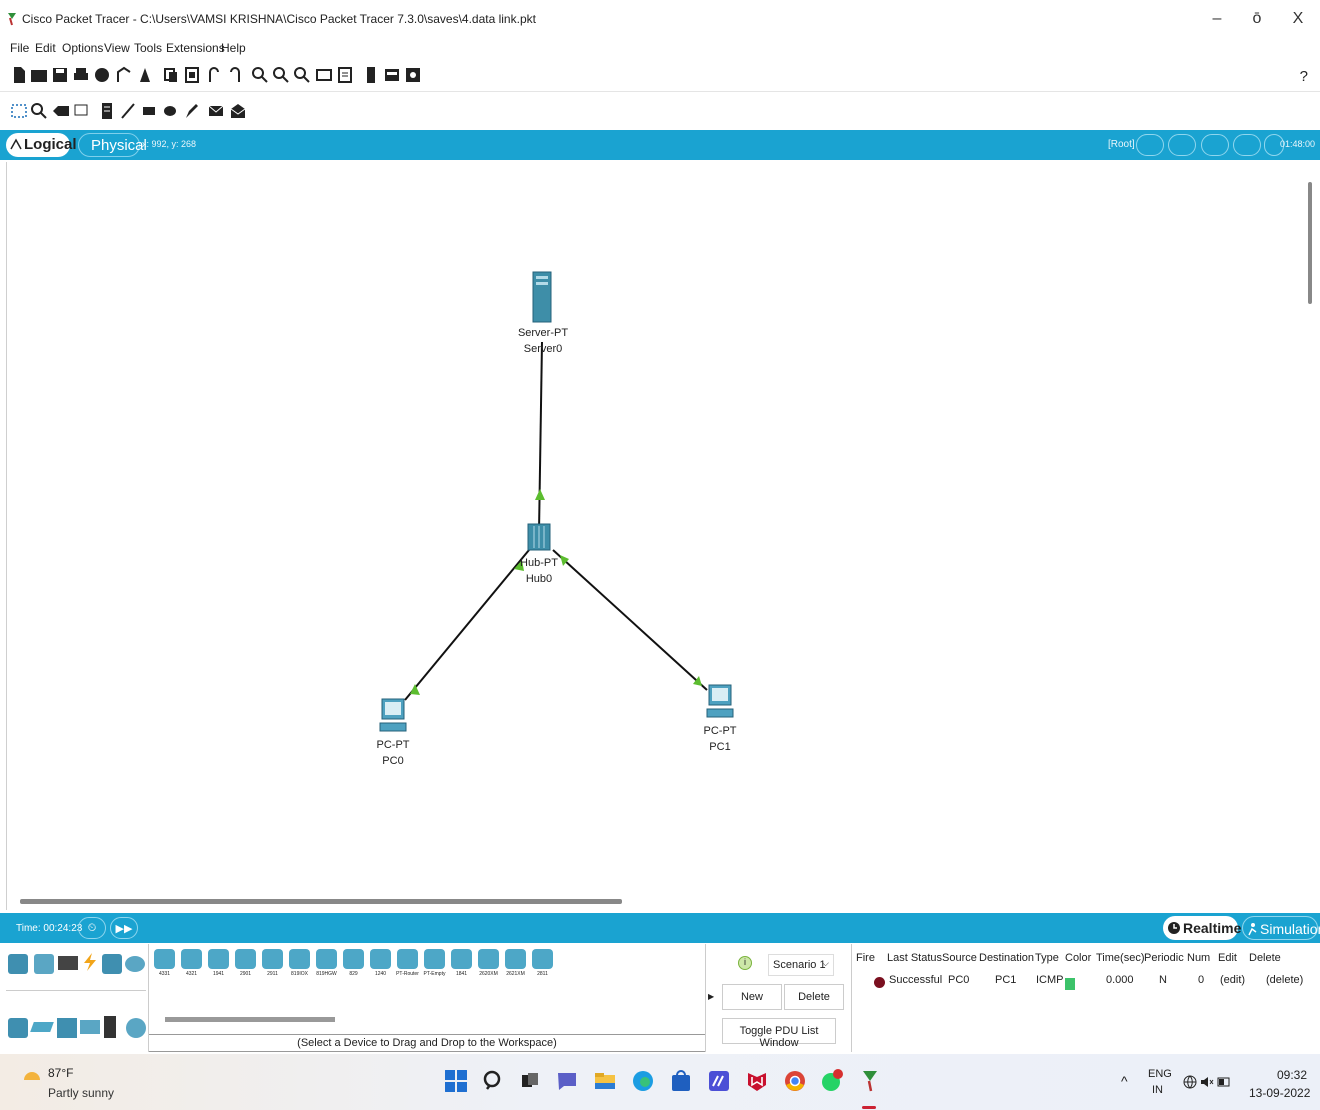 The width and height of the screenshot is (1320, 1110). Describe the element at coordinates (68, 963) in the screenshot. I see `category-components-icon` at that location.